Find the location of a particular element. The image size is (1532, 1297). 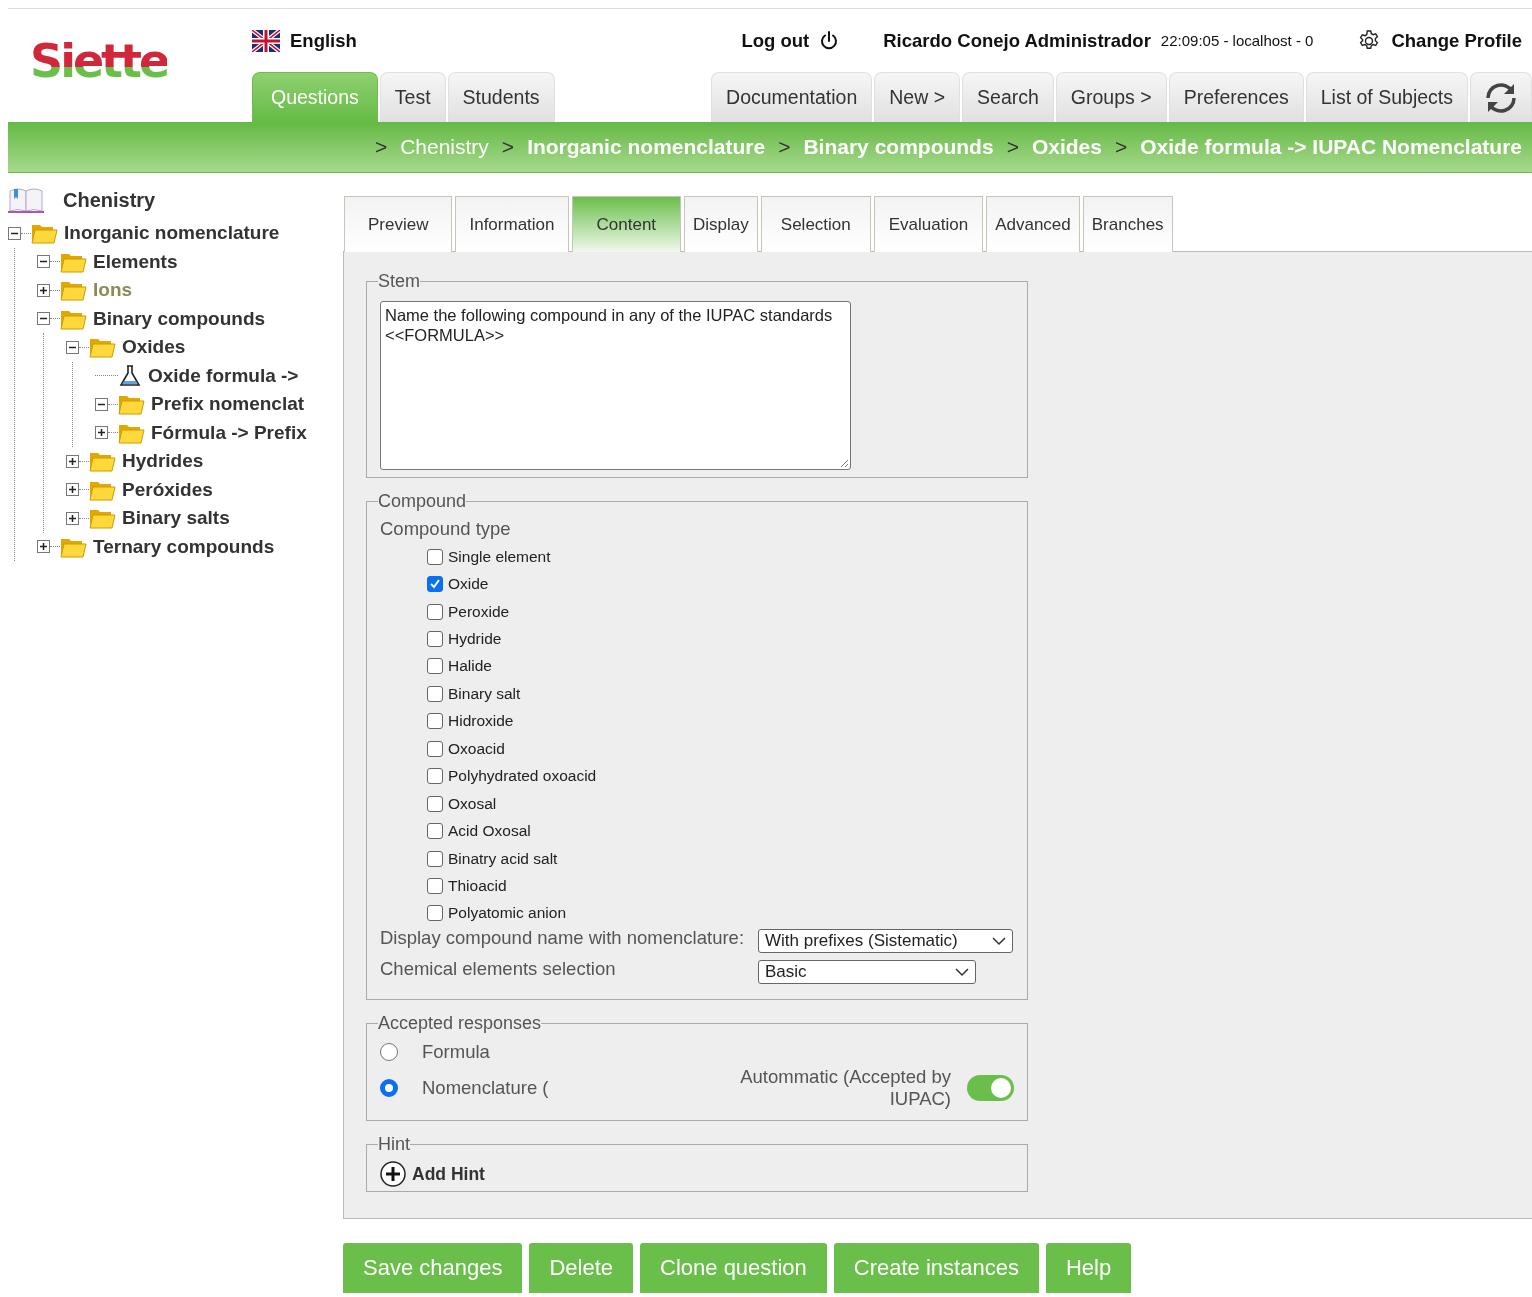

section-legend: Stem is located at coordinates (399, 281).